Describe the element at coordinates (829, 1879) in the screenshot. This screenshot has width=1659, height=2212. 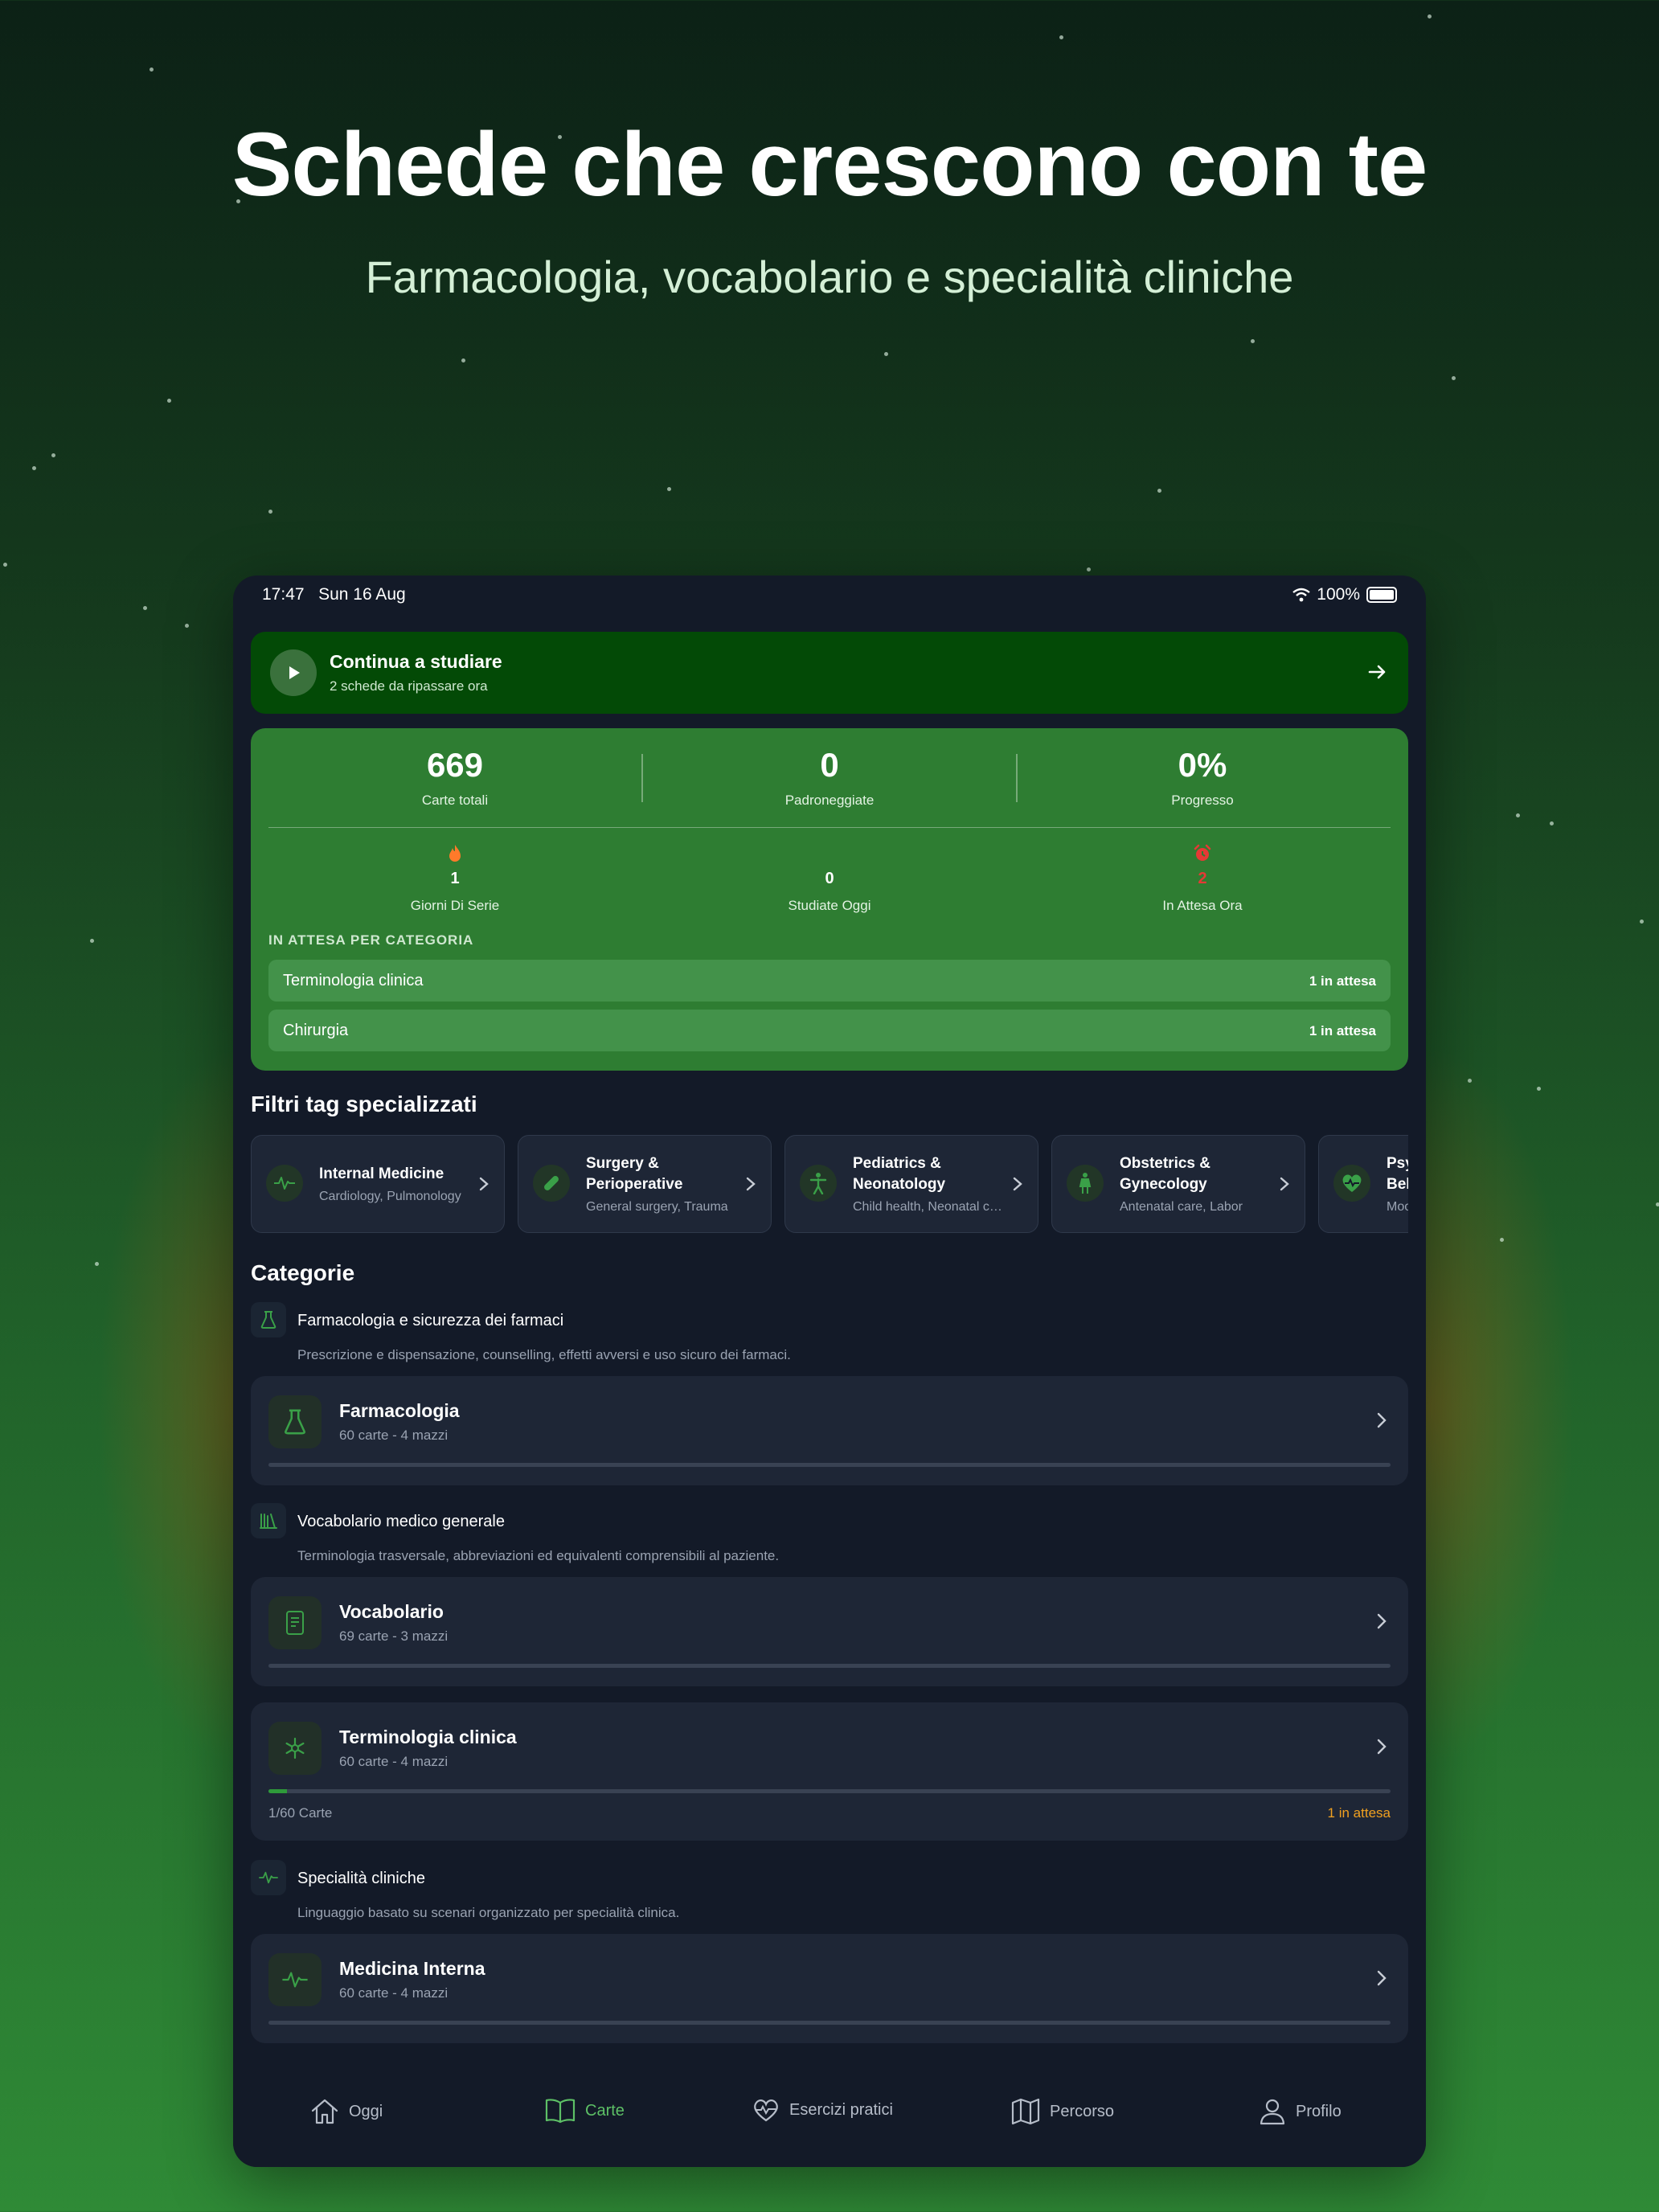
I see `category-group-header: Specialità cliniche` at that location.